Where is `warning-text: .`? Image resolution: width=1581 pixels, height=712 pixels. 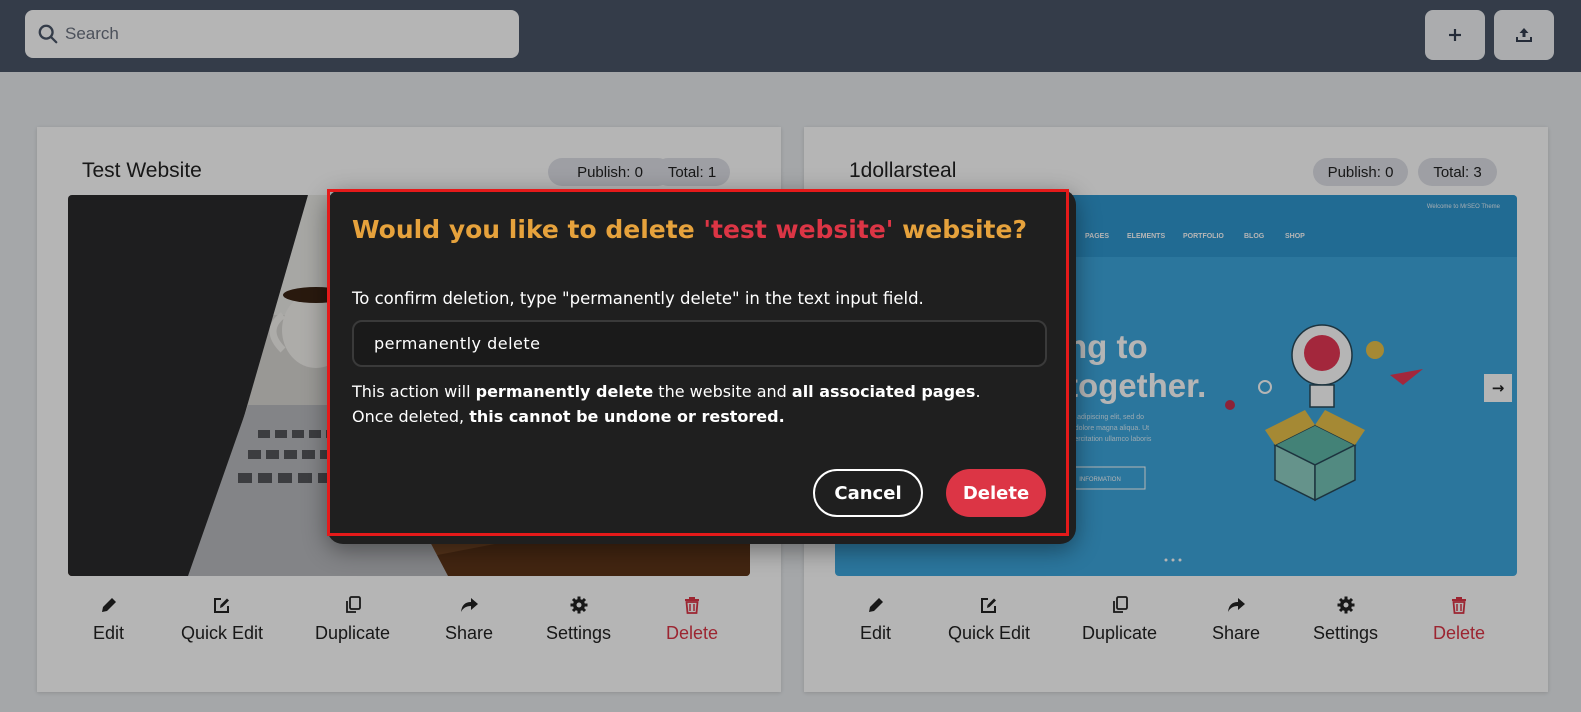
warning-text: . is located at coordinates (978, 391).